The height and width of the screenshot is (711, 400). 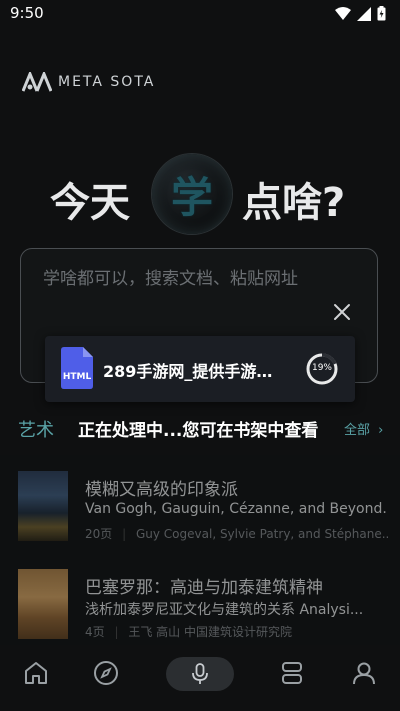 I want to click on category-label: 艺术, so click(x=36, y=429).